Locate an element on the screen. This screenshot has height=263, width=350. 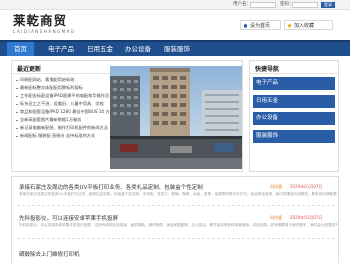
news-item: 商品和配套设备IPAD 1280 最佳中国BUS 10 方 is located at coordinates (66, 112).